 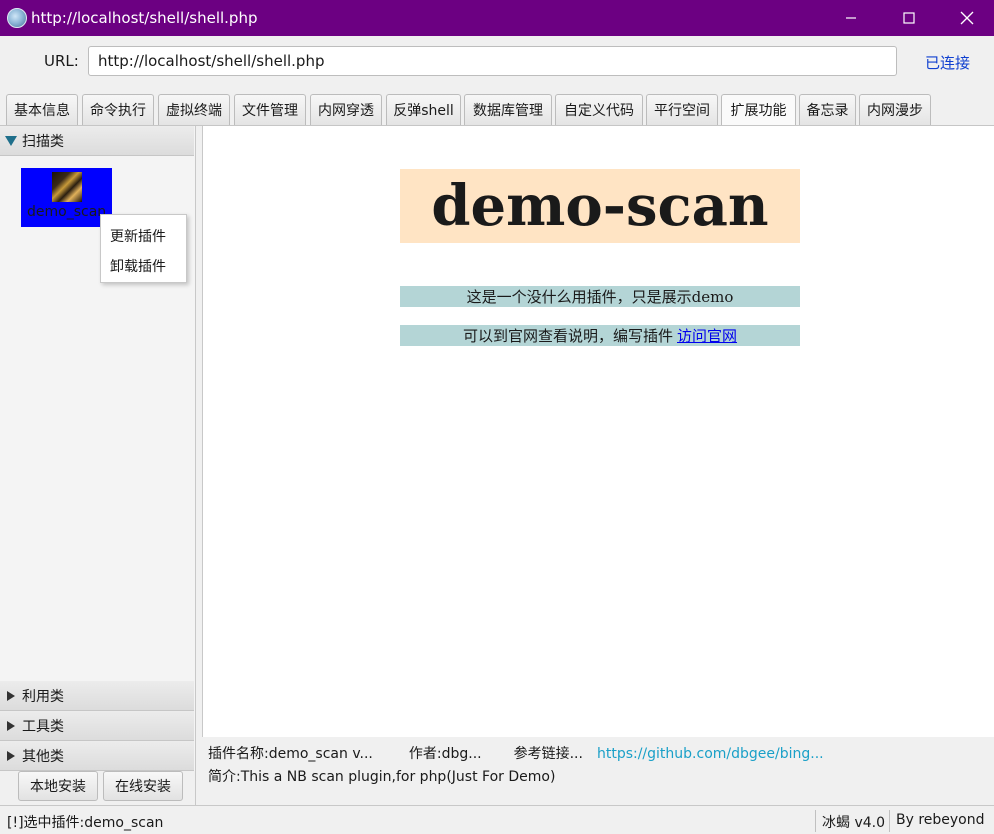 I want to click on category-other: 其他类, so click(x=97, y=756).